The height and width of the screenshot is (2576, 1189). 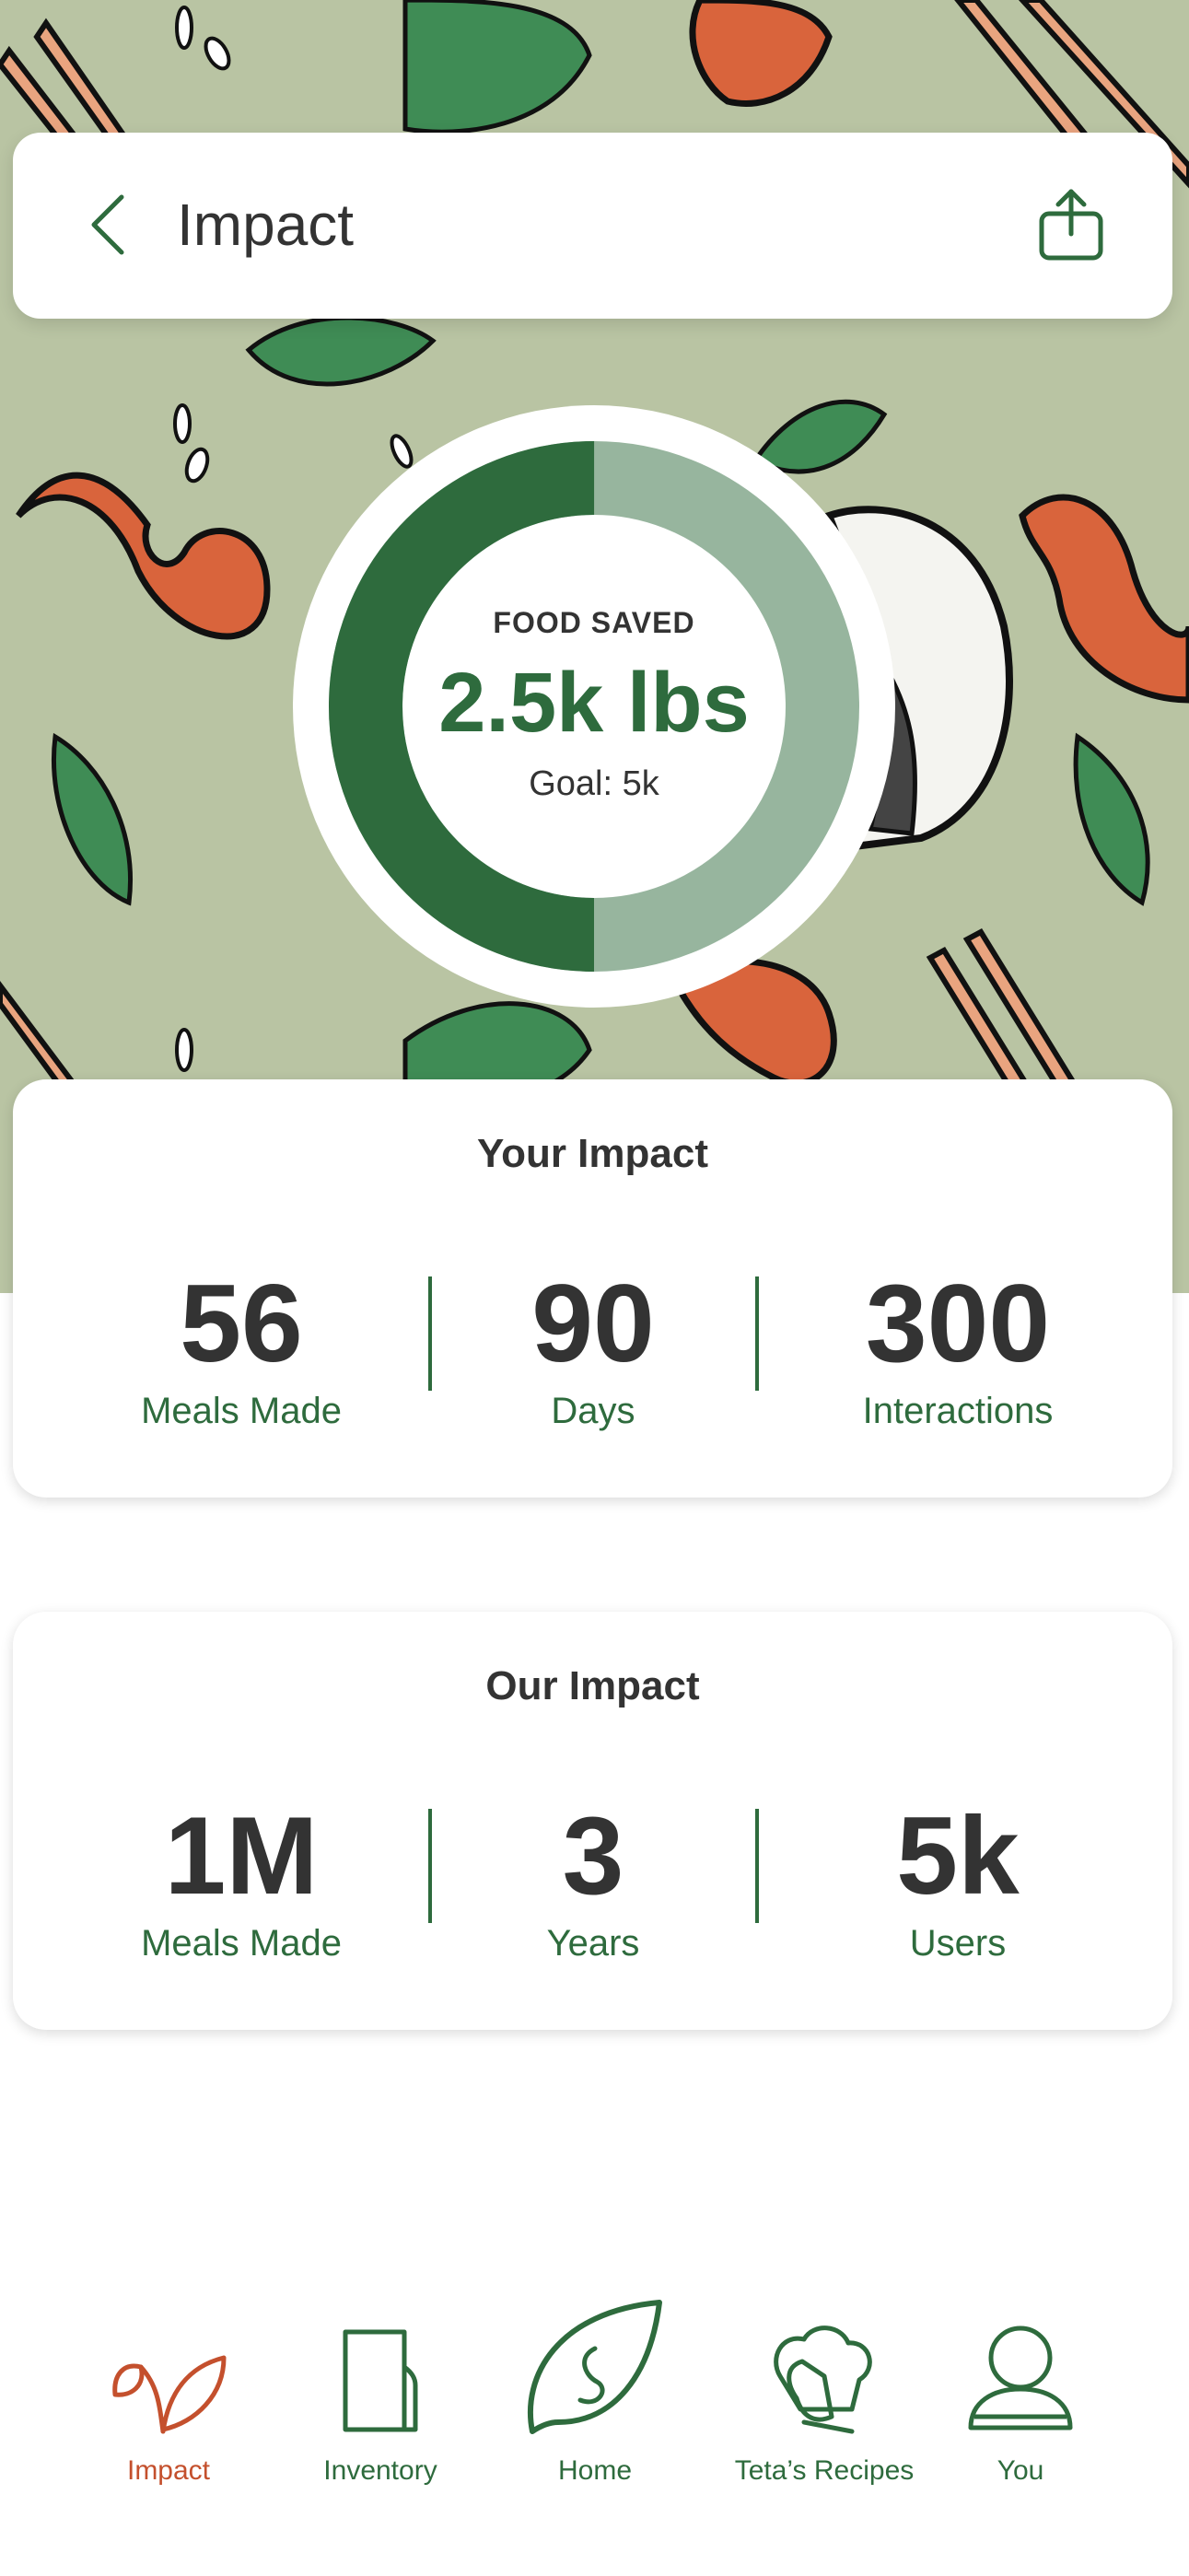 What do you see at coordinates (958, 1411) in the screenshot?
I see `stat-label: Interactions` at bounding box center [958, 1411].